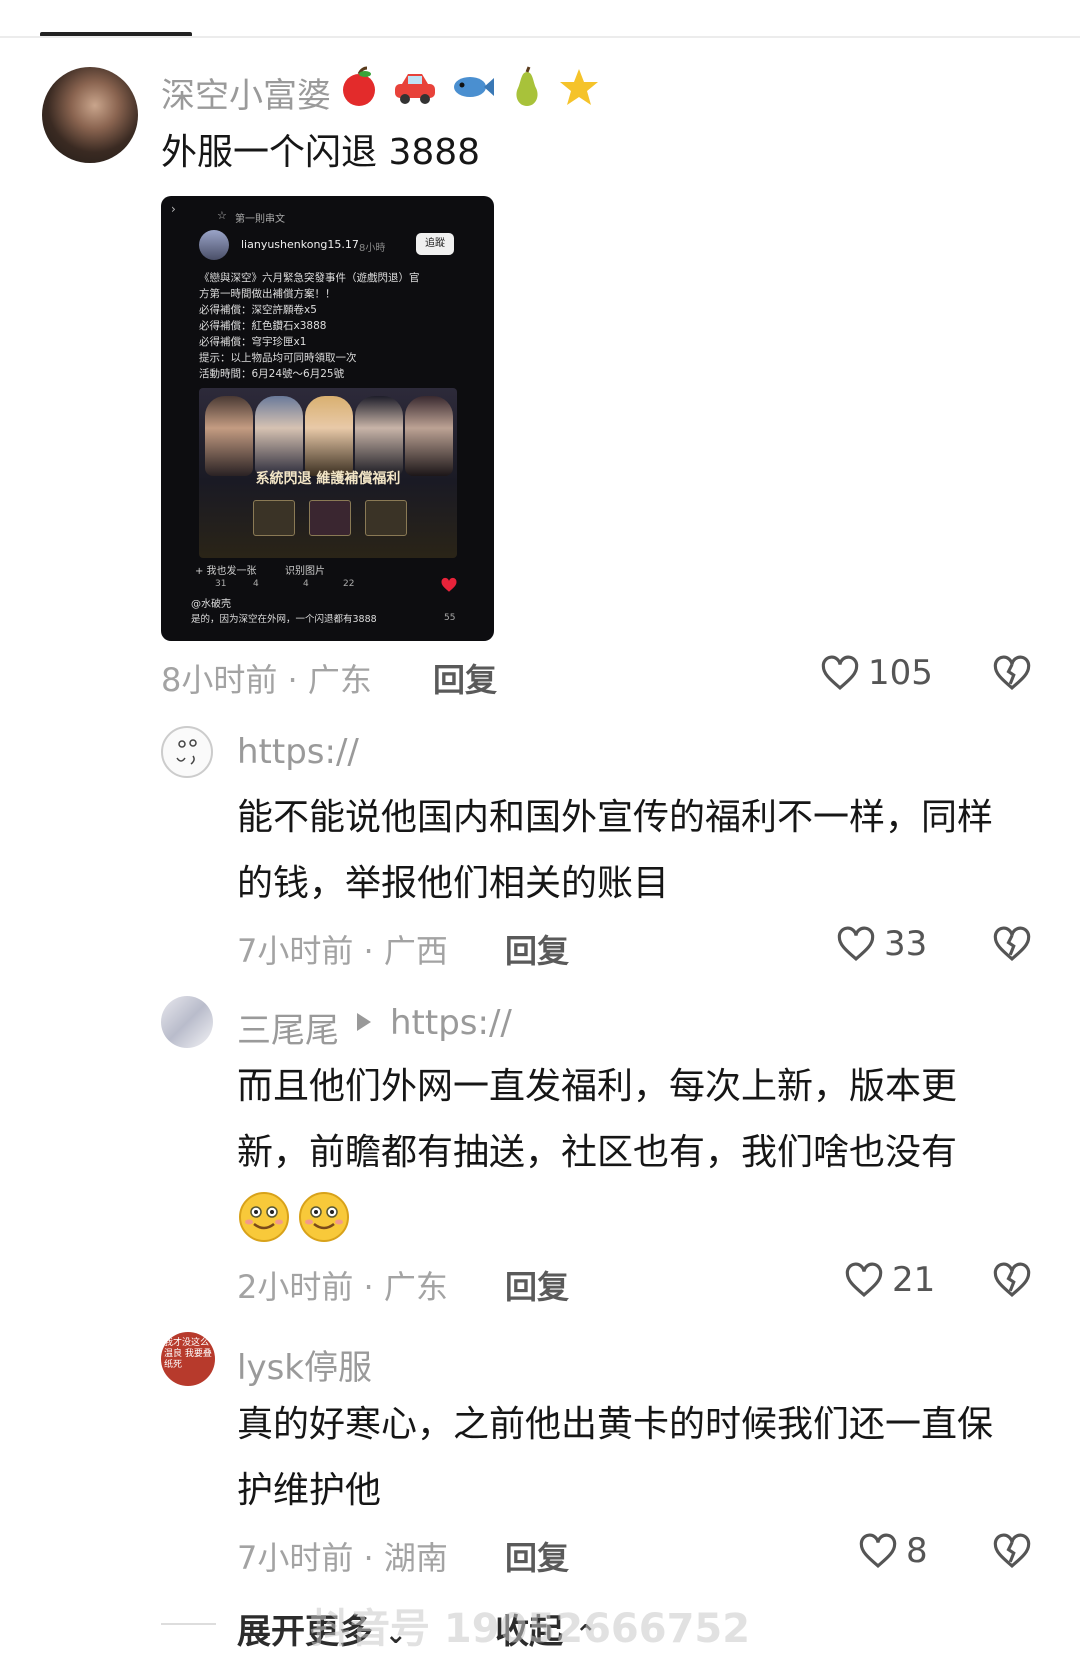 The height and width of the screenshot is (1675, 1080). I want to click on post-line: 必得補償：紅色鑽石x3888, so click(263, 326).